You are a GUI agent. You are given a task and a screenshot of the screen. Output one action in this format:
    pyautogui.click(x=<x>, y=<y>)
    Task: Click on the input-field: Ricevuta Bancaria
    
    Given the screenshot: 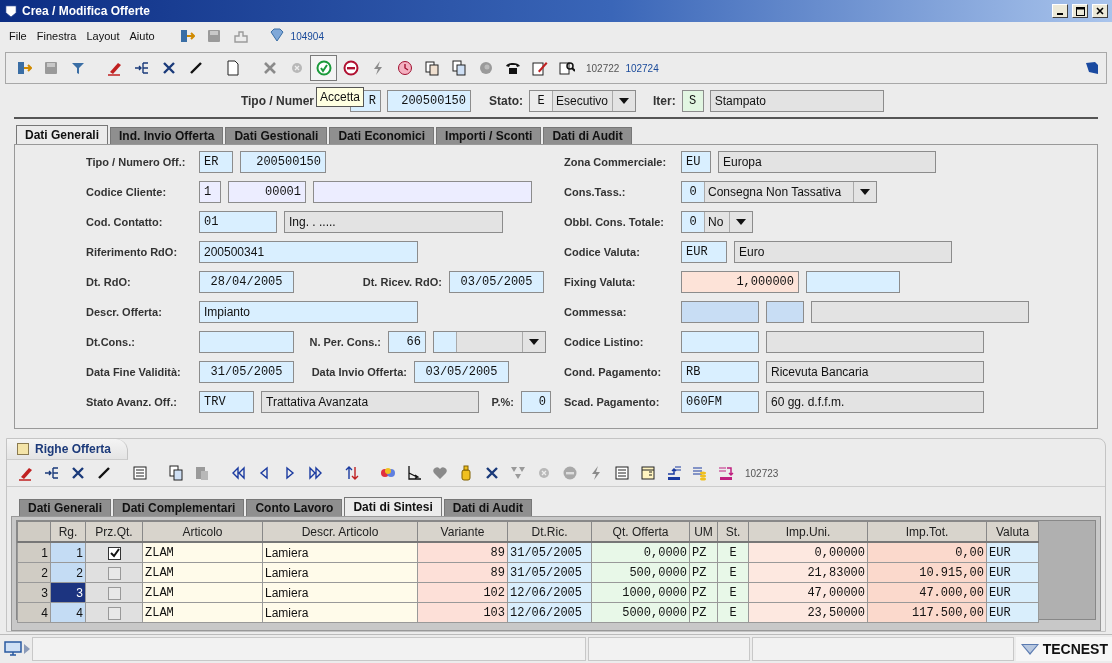 What is the action you would take?
    pyautogui.click(x=875, y=372)
    